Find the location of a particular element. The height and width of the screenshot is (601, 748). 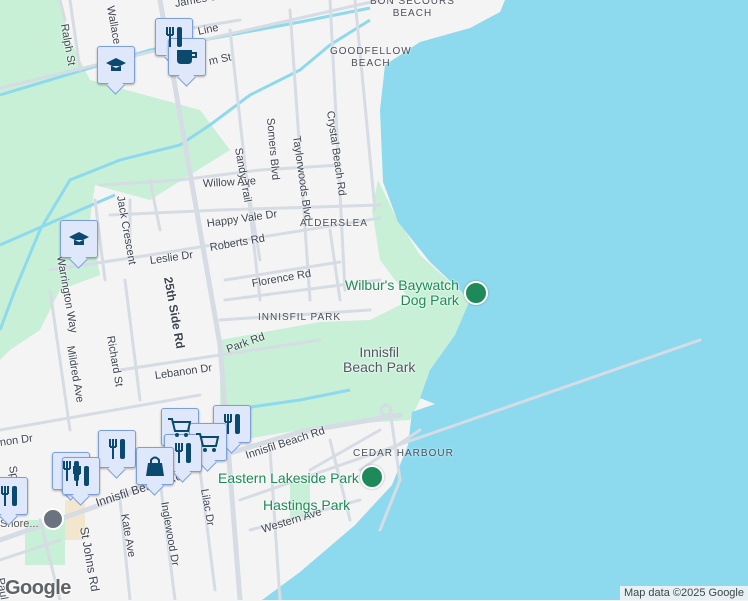

area-goodfellow-beach: GOODFELLOW BEACH is located at coordinates (371, 57).